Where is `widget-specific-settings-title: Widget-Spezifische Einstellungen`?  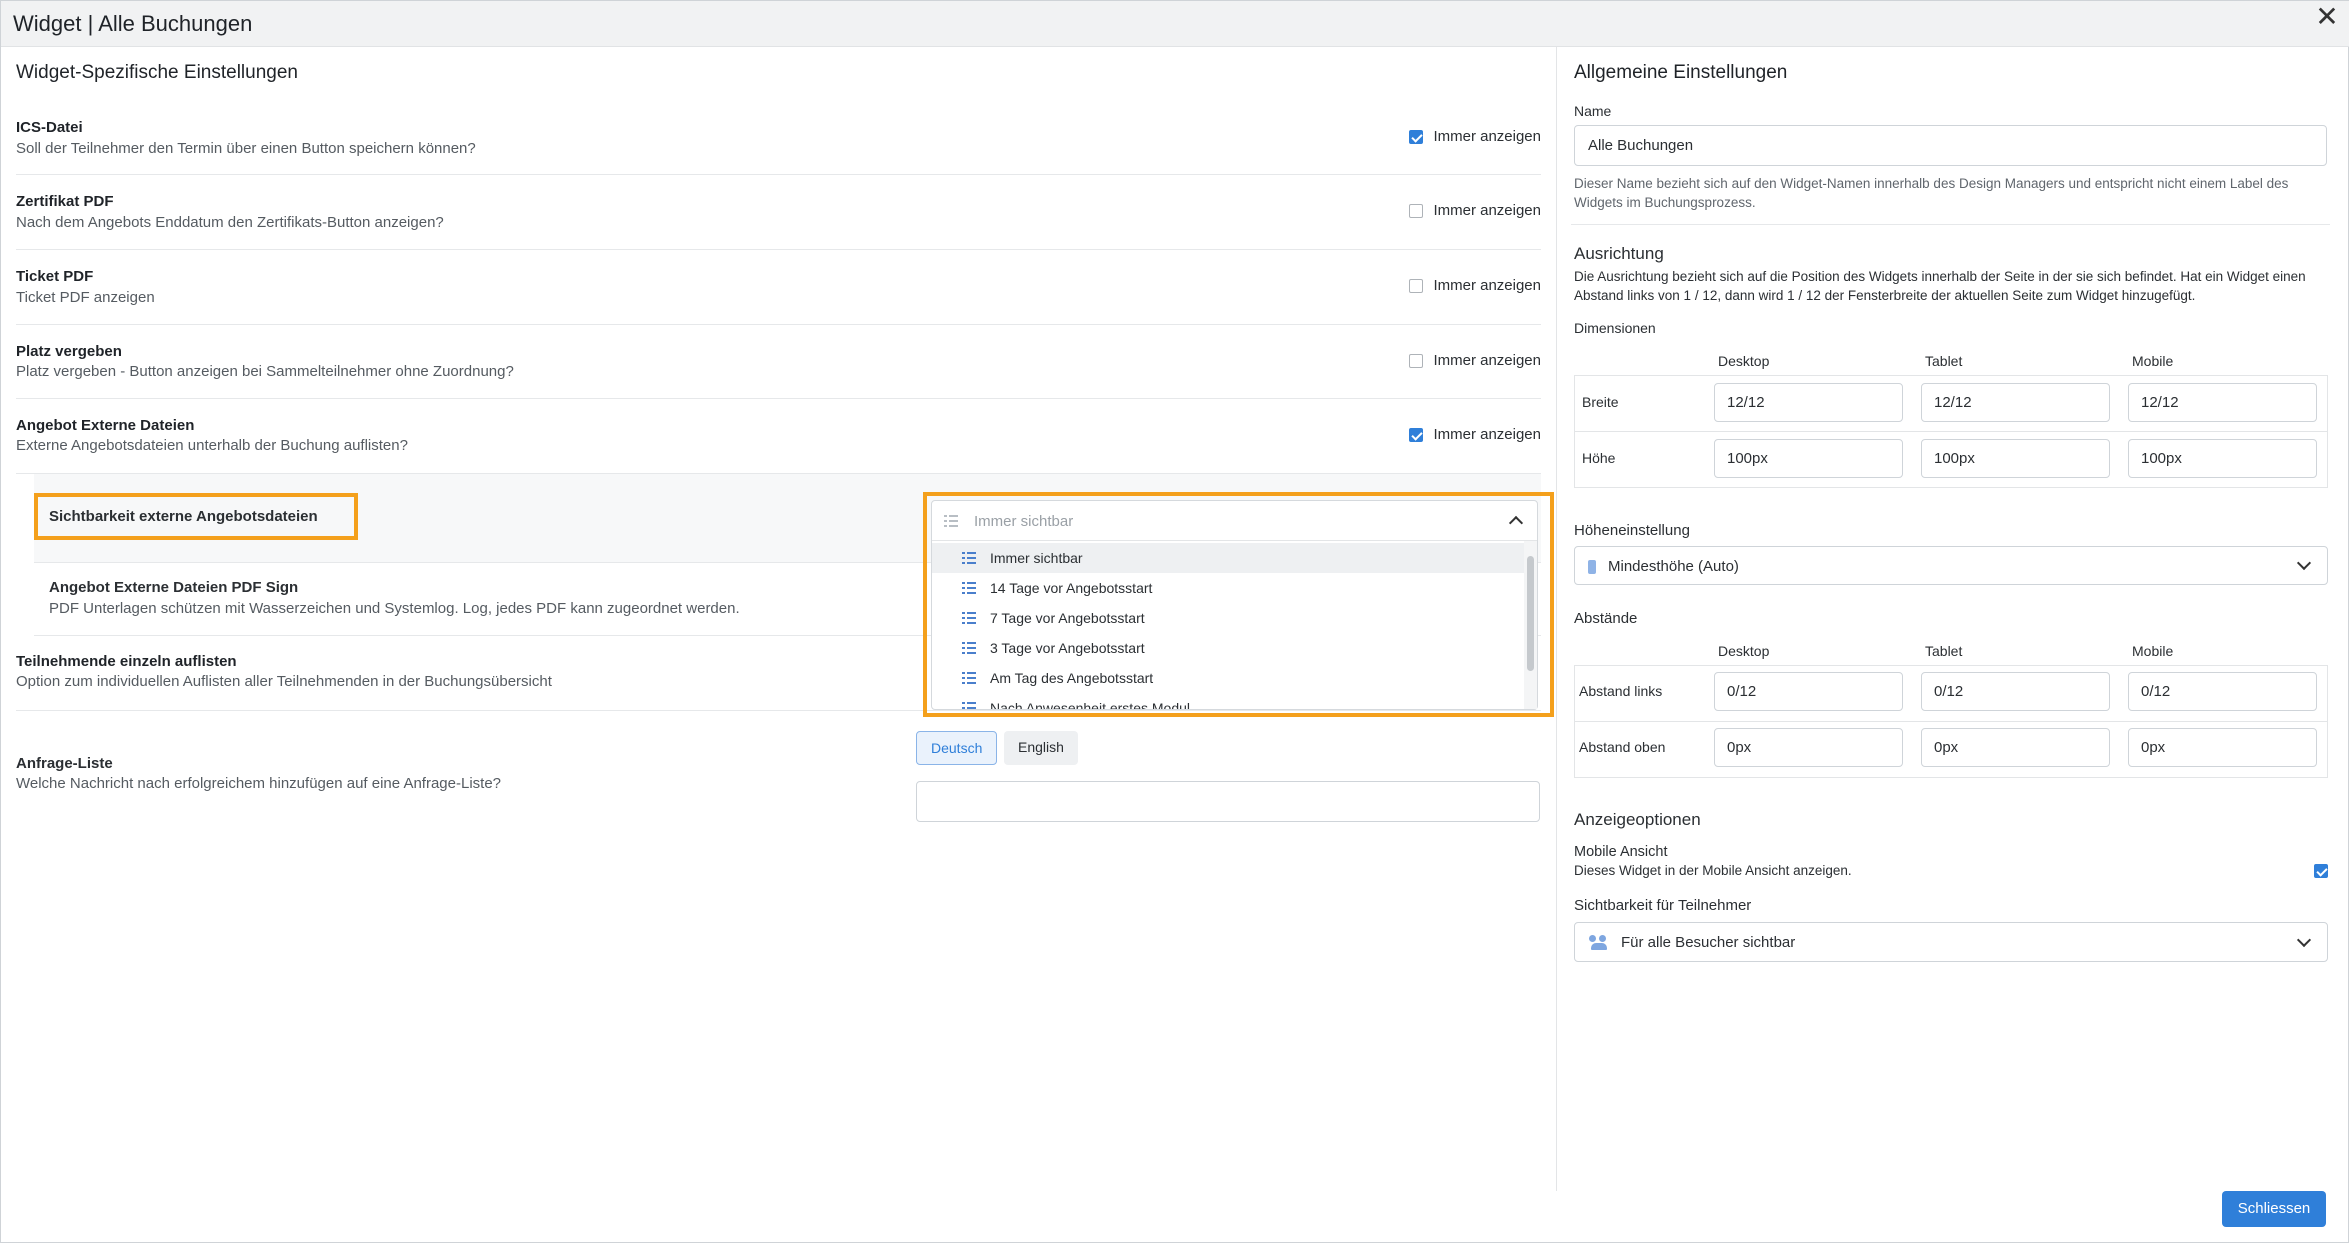
widget-specific-settings-title: Widget-Spezifische Einstellungen is located at coordinates (157, 72).